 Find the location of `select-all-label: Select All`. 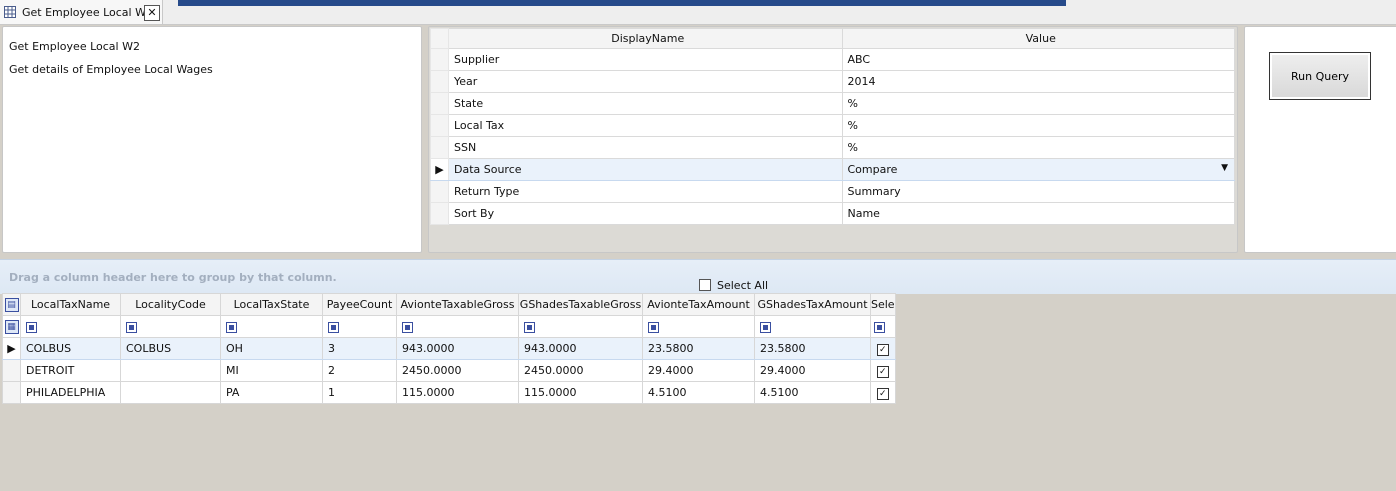

select-all-label: Select All is located at coordinates (743, 285).